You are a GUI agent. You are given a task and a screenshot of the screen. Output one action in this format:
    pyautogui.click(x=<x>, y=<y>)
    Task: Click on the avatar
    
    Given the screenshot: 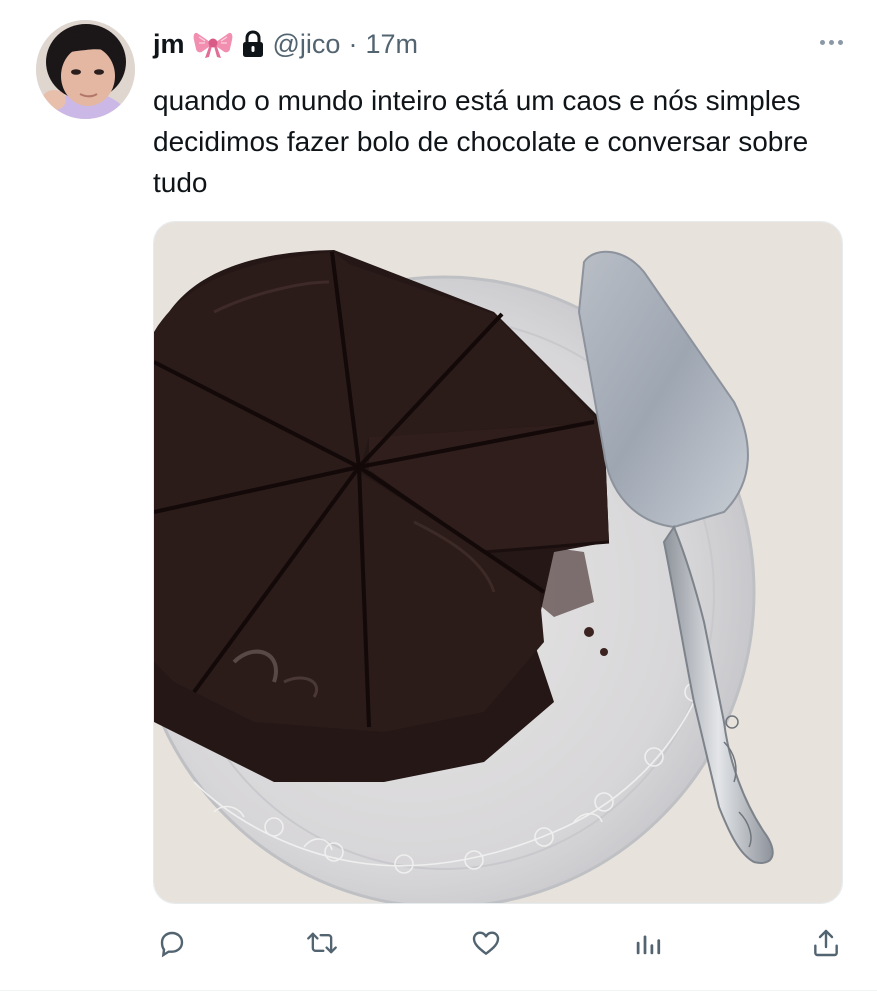 What is the action you would take?
    pyautogui.click(x=85, y=69)
    